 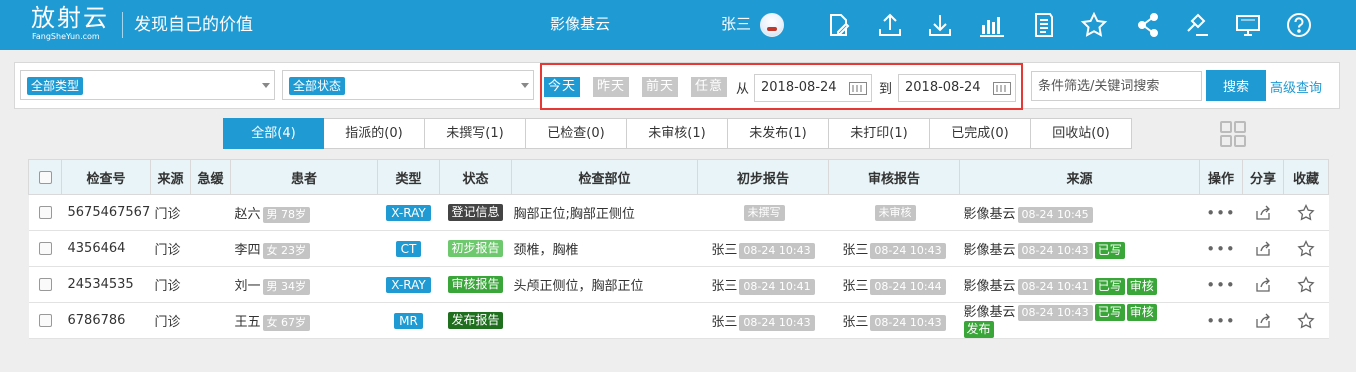 What do you see at coordinates (838, 25) in the screenshot?
I see `edit-icon` at bounding box center [838, 25].